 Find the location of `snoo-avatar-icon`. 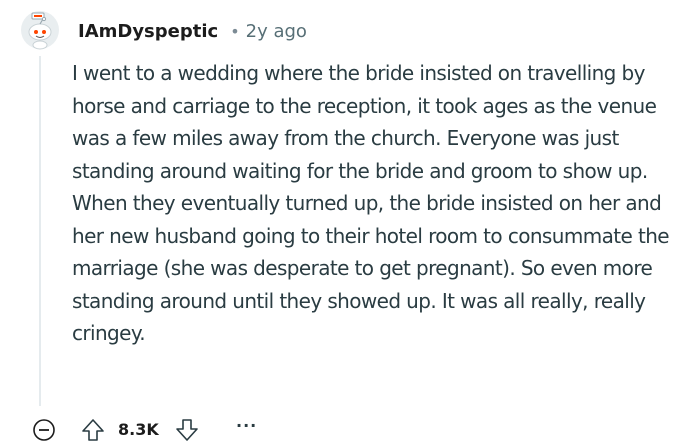

snoo-avatar-icon is located at coordinates (40, 30).